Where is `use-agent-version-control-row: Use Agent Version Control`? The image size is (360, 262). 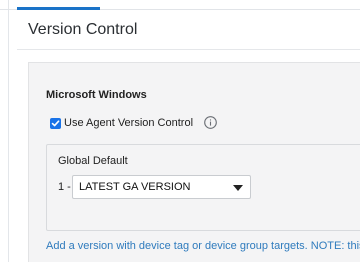 use-agent-version-control-row: Use Agent Version Control is located at coordinates (121, 123).